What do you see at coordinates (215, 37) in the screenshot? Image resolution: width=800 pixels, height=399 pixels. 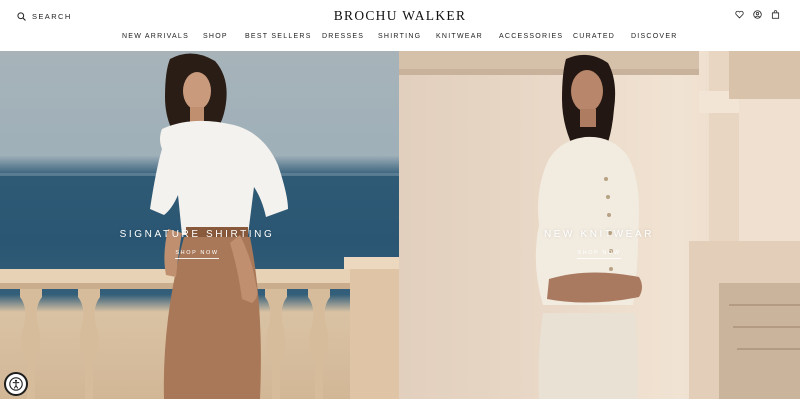 I see `nav-item-shop: SHOP` at bounding box center [215, 37].